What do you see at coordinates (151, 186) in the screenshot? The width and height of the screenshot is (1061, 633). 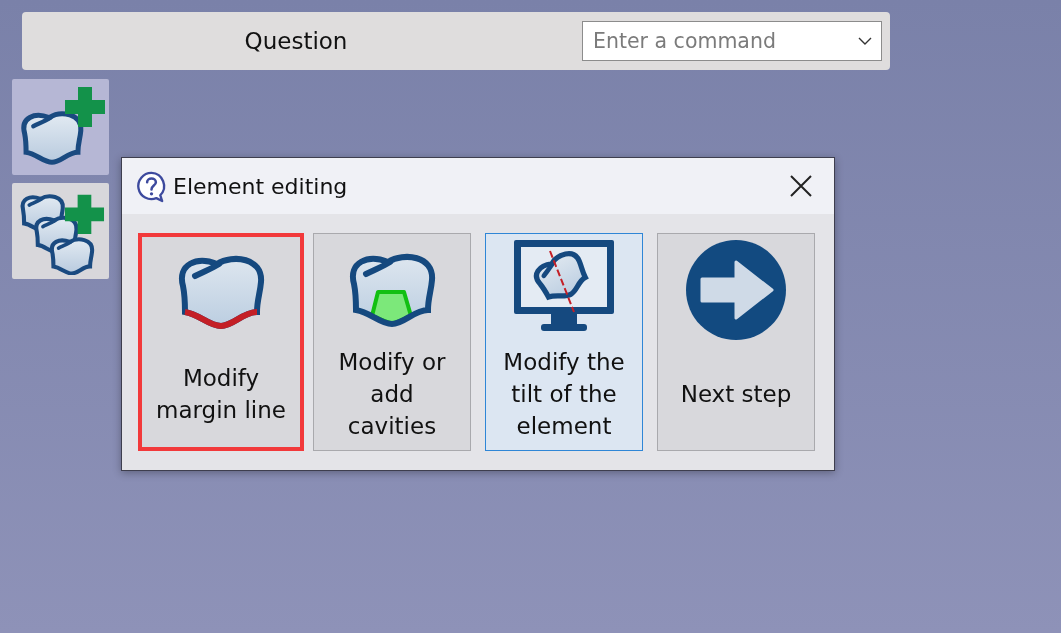 I see `help-icon` at bounding box center [151, 186].